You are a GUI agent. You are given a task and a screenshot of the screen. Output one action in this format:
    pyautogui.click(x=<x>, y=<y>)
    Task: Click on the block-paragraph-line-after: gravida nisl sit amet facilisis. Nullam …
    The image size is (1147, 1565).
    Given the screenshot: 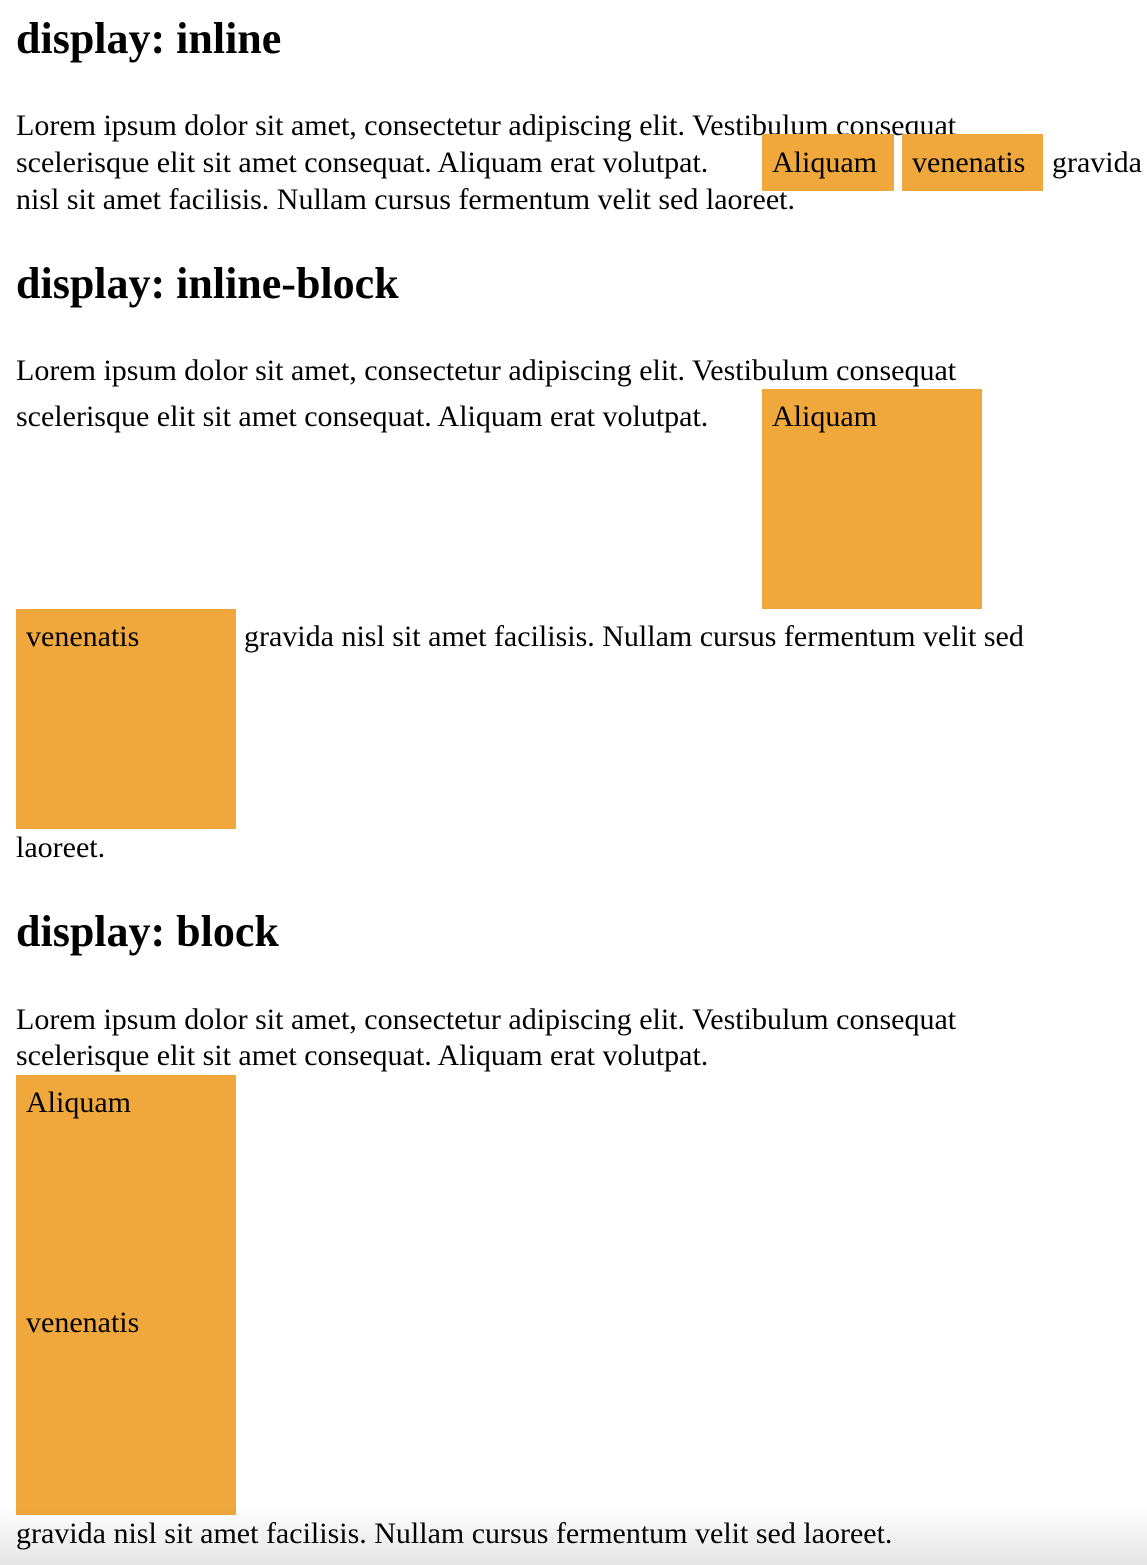 What is the action you would take?
    pyautogui.click(x=454, y=1533)
    